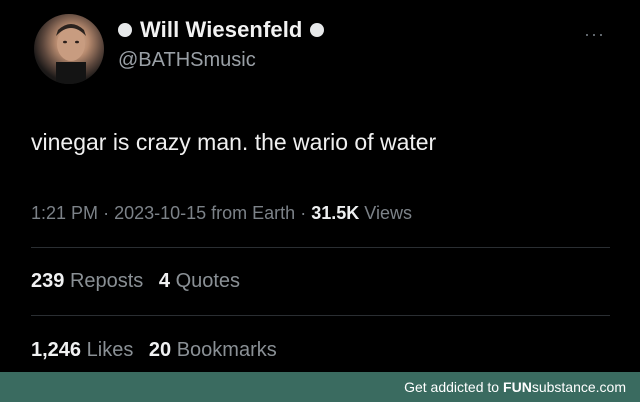  Describe the element at coordinates (164, 281) in the screenshot. I see `quotes-count: 4` at that location.